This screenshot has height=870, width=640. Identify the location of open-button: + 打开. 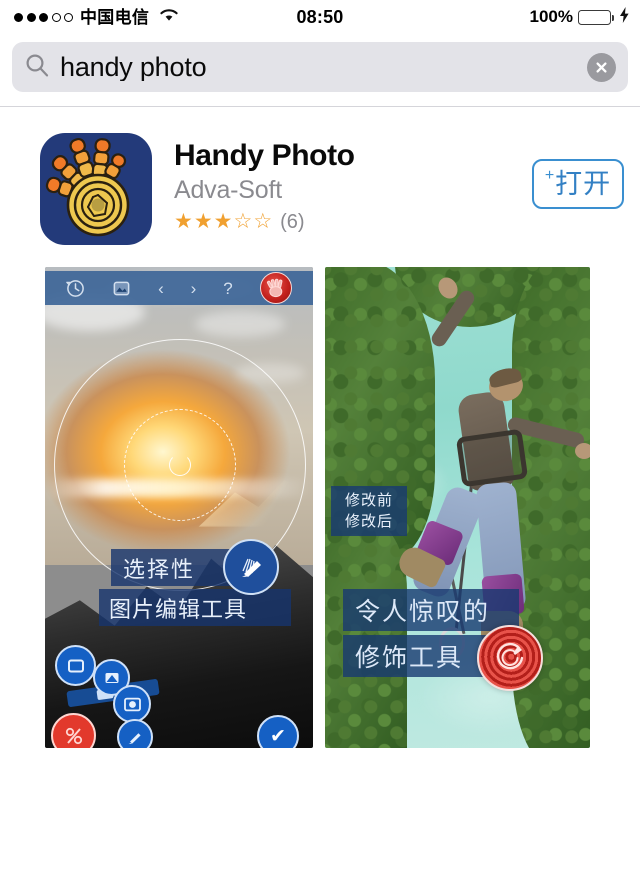
(578, 184).